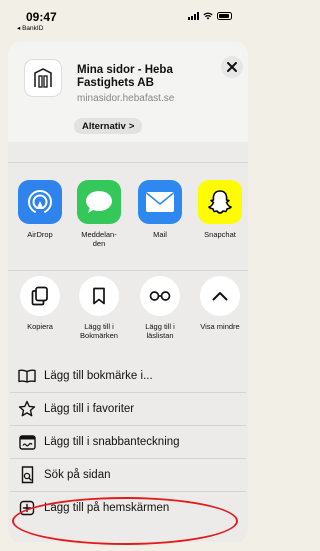 The image size is (320, 551). I want to click on find-in-page-icon, so click(27, 475).